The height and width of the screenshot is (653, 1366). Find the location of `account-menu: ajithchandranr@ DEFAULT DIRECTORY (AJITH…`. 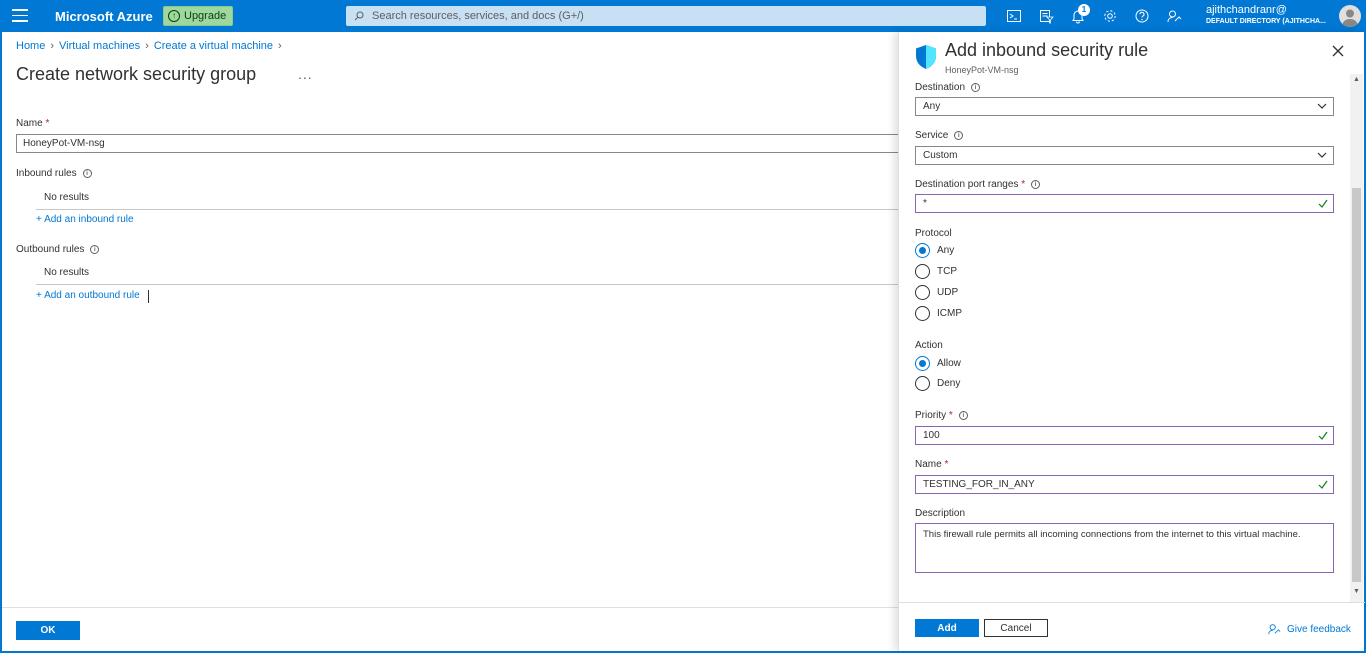

account-menu: ajithchandranr@ DEFAULT DIRECTORY (AJITH… is located at coordinates (1266, 15).